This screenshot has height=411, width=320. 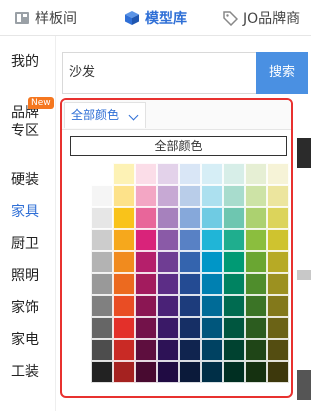 What do you see at coordinates (45, 18) in the screenshot?
I see `tab-sample-room: 样板间` at bounding box center [45, 18].